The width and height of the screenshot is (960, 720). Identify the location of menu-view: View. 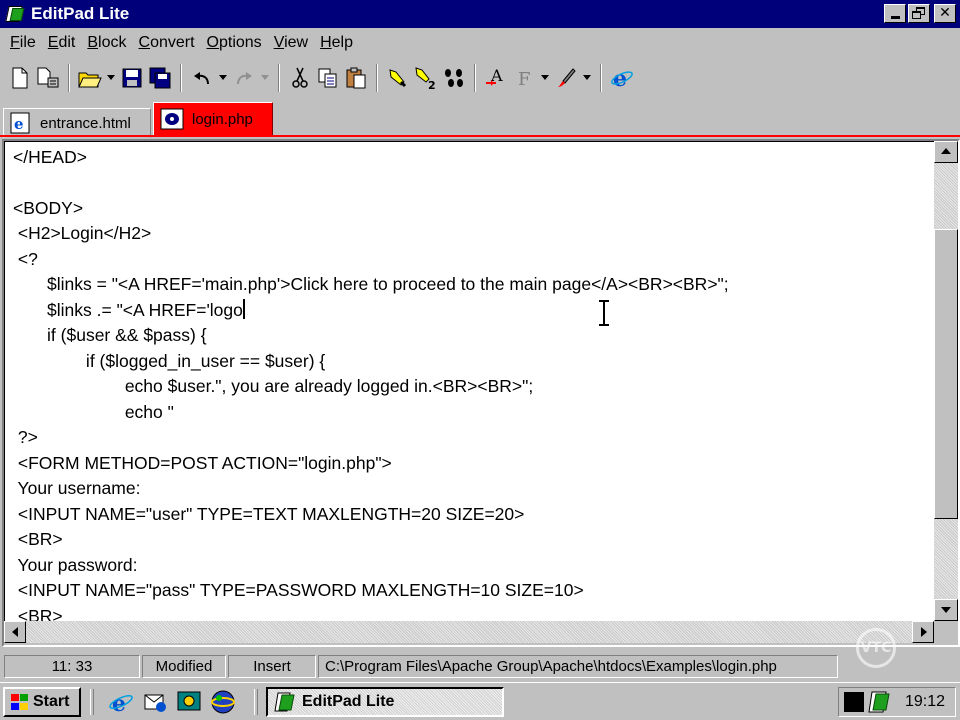
(291, 43).